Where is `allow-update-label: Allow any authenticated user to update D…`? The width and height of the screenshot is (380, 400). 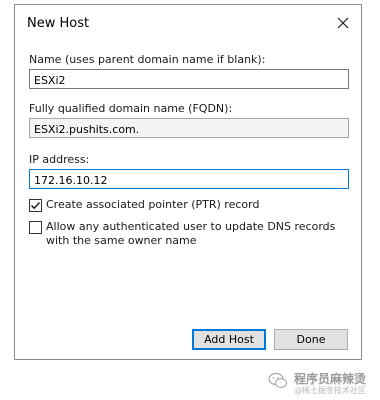 allow-update-label: Allow any authenticated user to update D… is located at coordinates (191, 233).